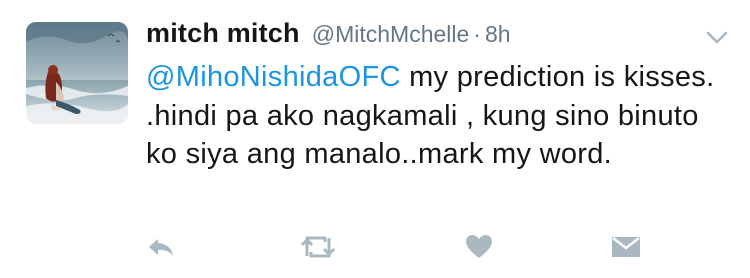  What do you see at coordinates (273, 77) in the screenshot?
I see `mention-link: @MihoNishidaOFC` at bounding box center [273, 77].